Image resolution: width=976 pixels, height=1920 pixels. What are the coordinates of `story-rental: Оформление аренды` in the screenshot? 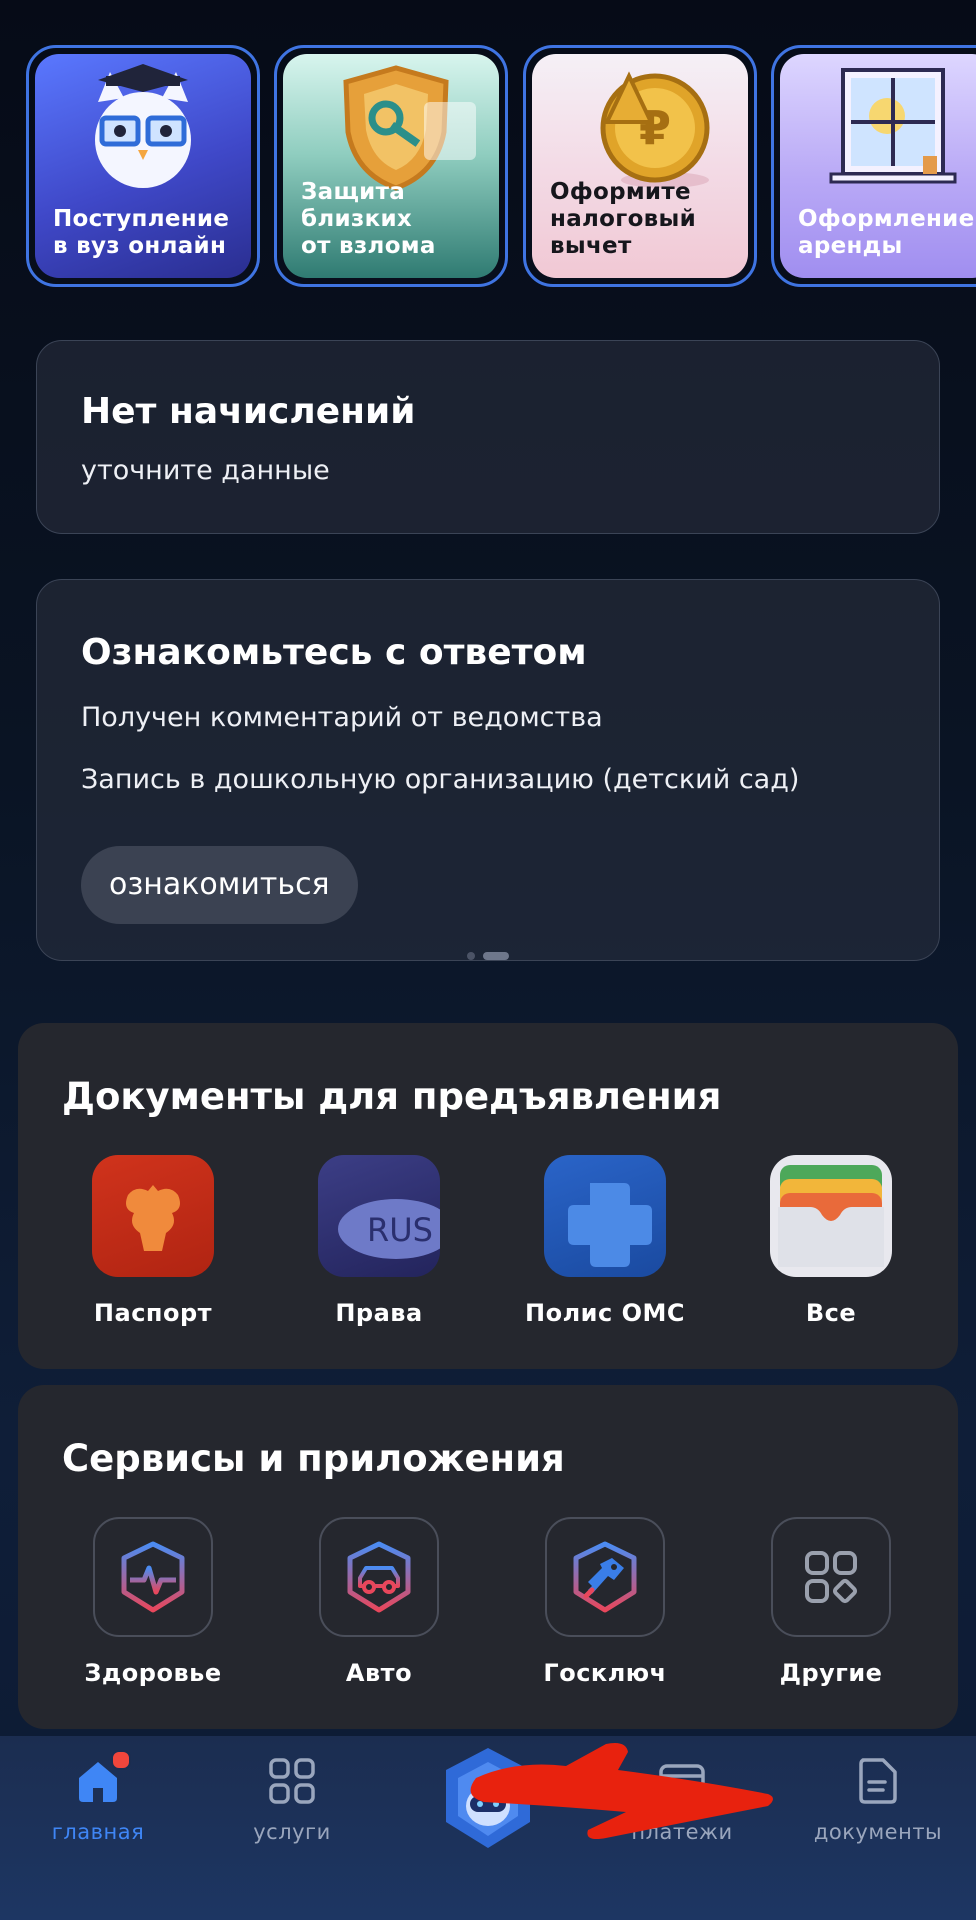 It's located at (873, 166).